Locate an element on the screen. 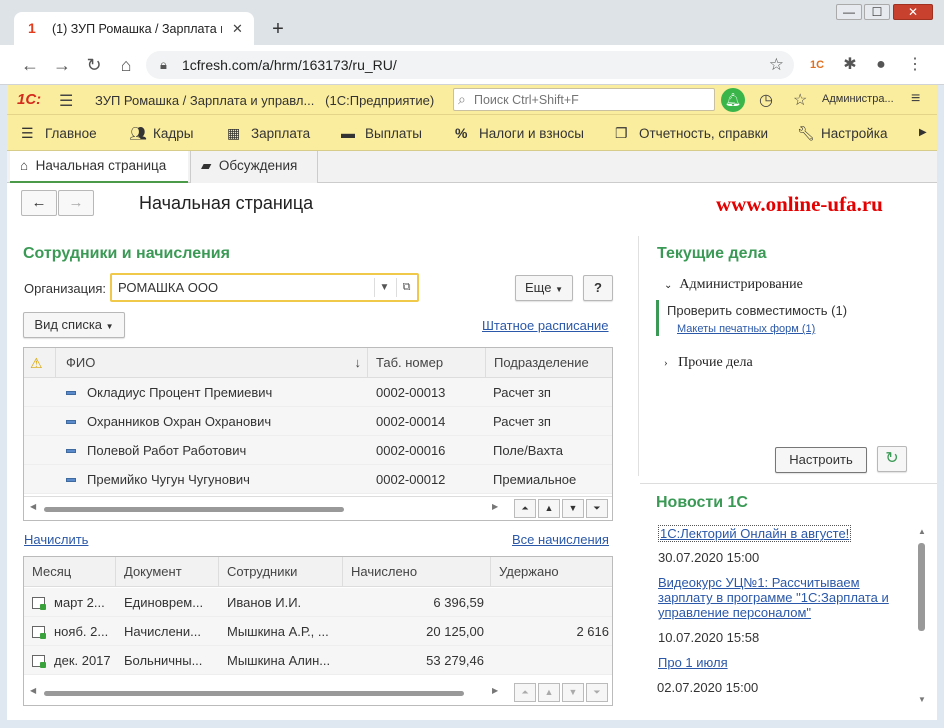  global-search: ⌕ is located at coordinates (584, 99).